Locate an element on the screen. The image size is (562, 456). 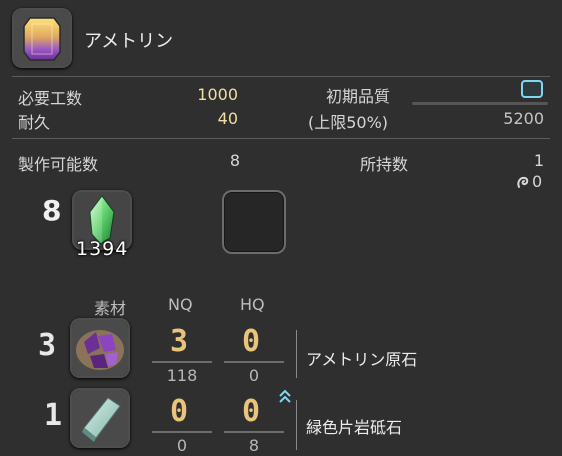
hq-held-count: 8 is located at coordinates (254, 445).